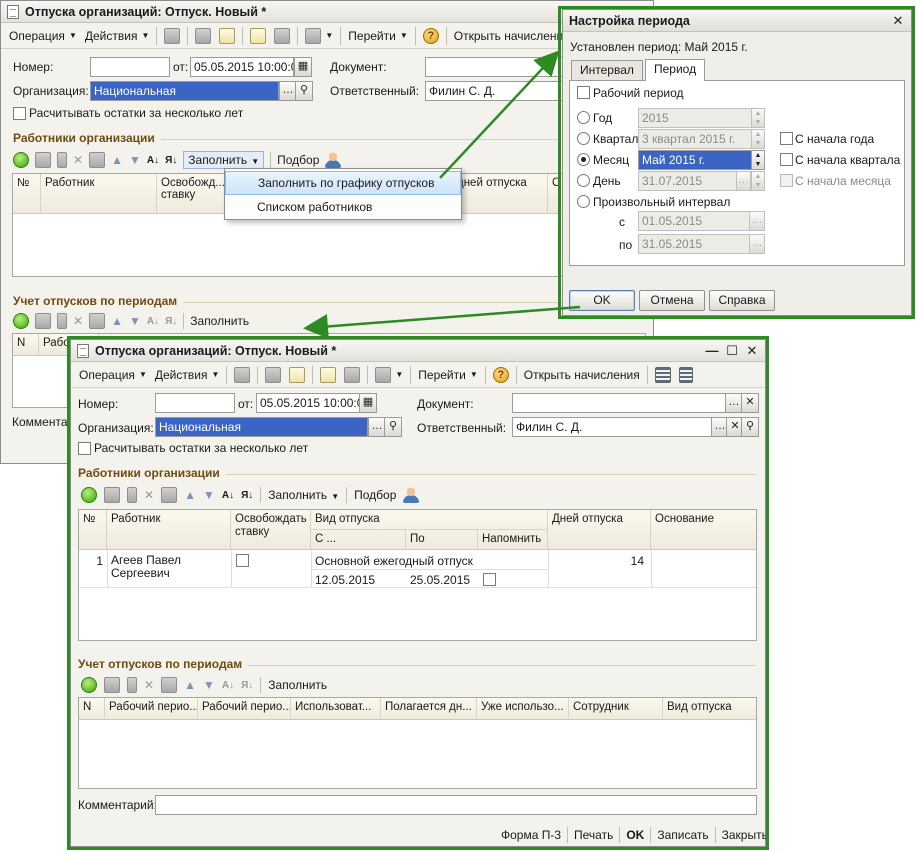 Image resolution: width=916 pixels, height=852 pixels. What do you see at coordinates (491, 474) in the screenshot?
I see `section-divider` at bounding box center [491, 474].